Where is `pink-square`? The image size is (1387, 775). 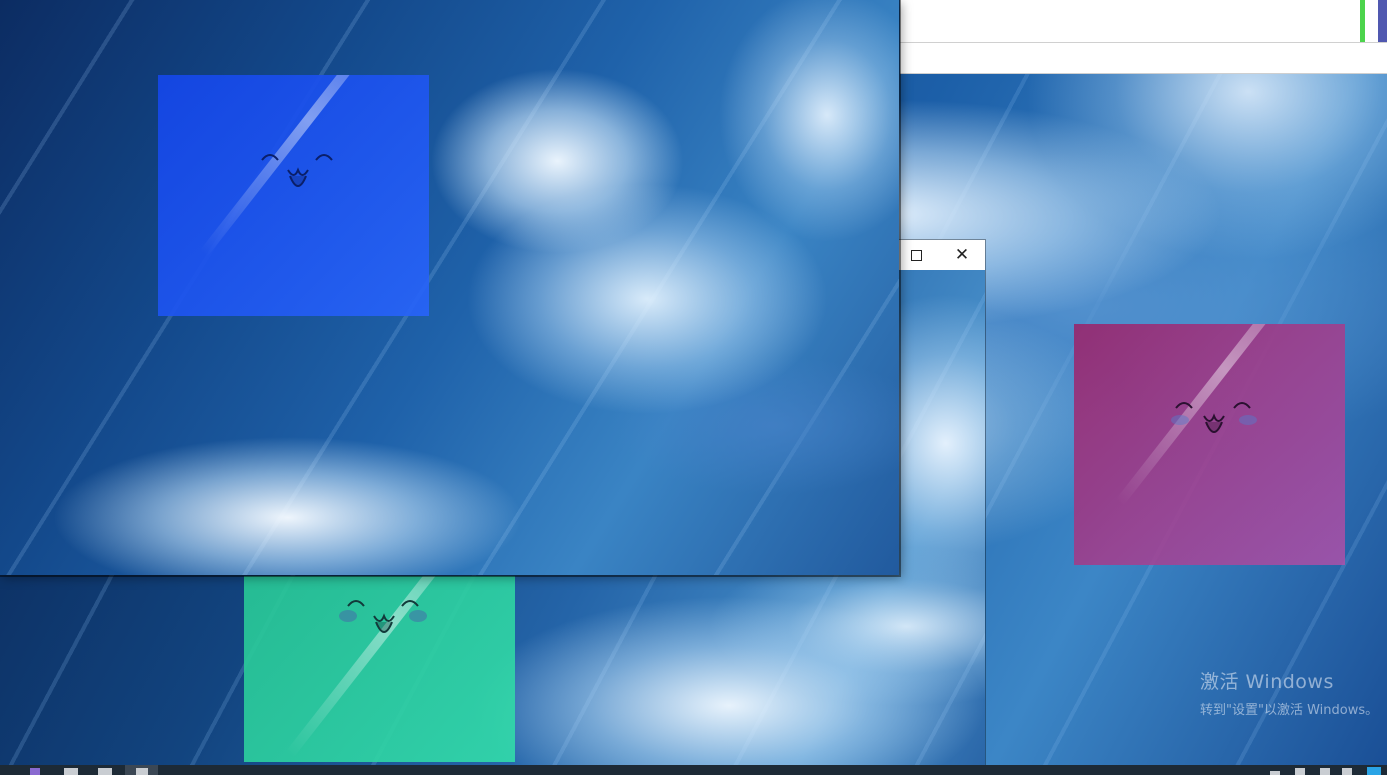
pink-square is located at coordinates (1209, 444).